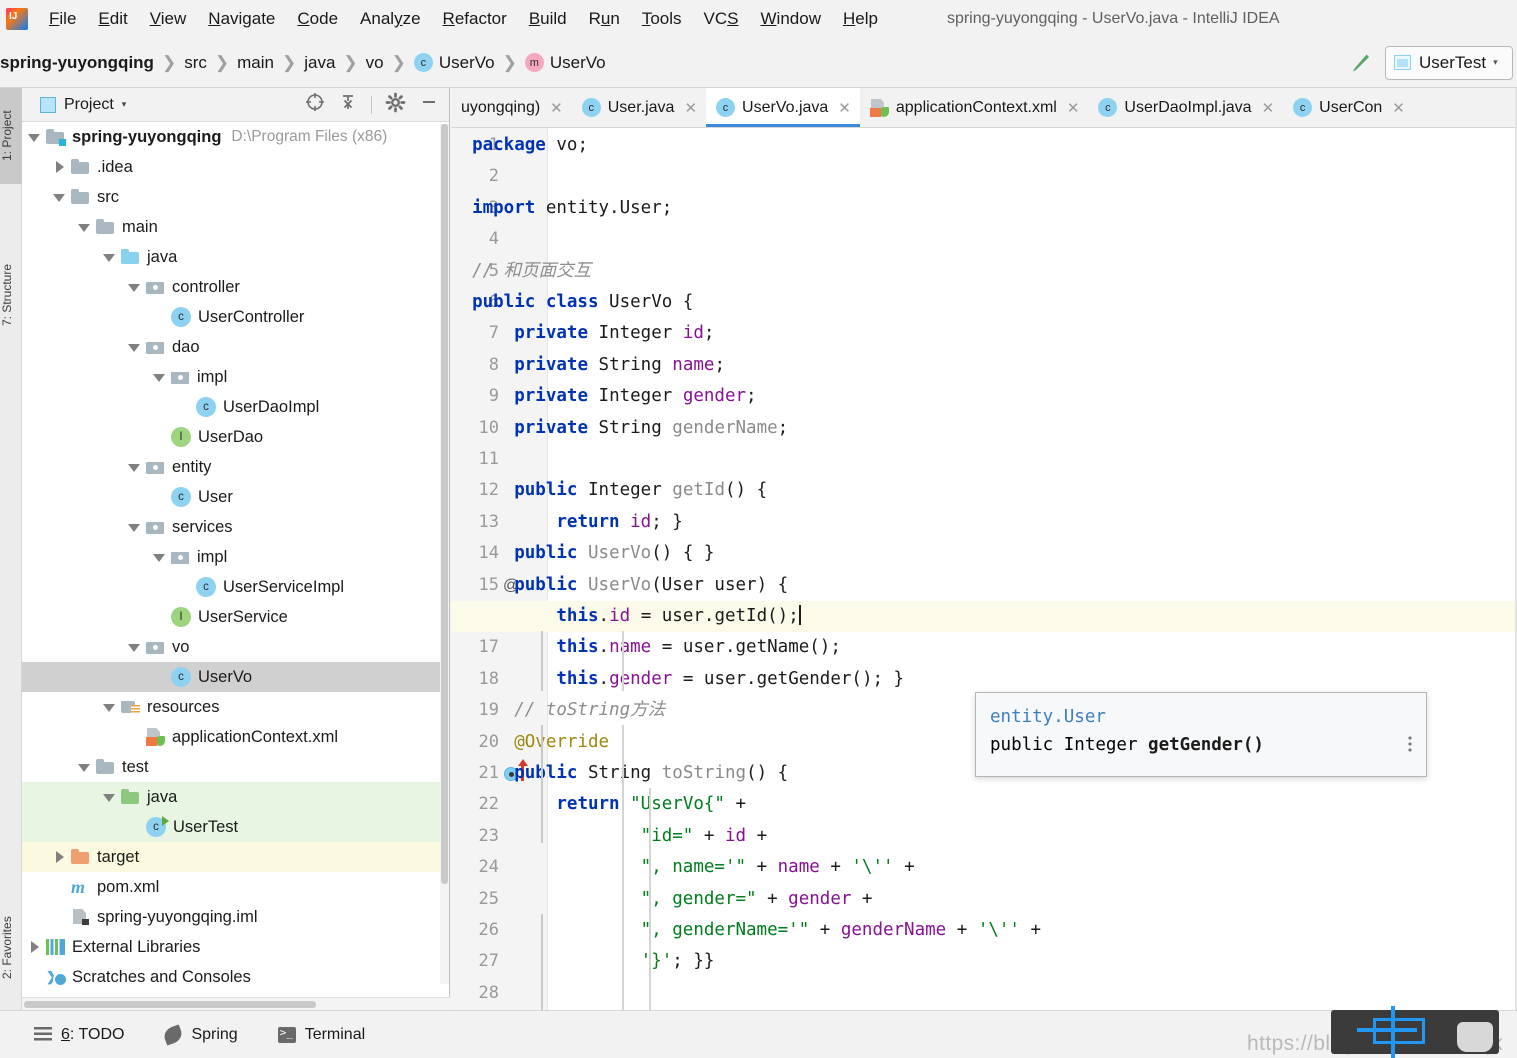 The height and width of the screenshot is (1058, 1517). I want to click on tool-tab-favorites: 2: Favorites, so click(11, 948).